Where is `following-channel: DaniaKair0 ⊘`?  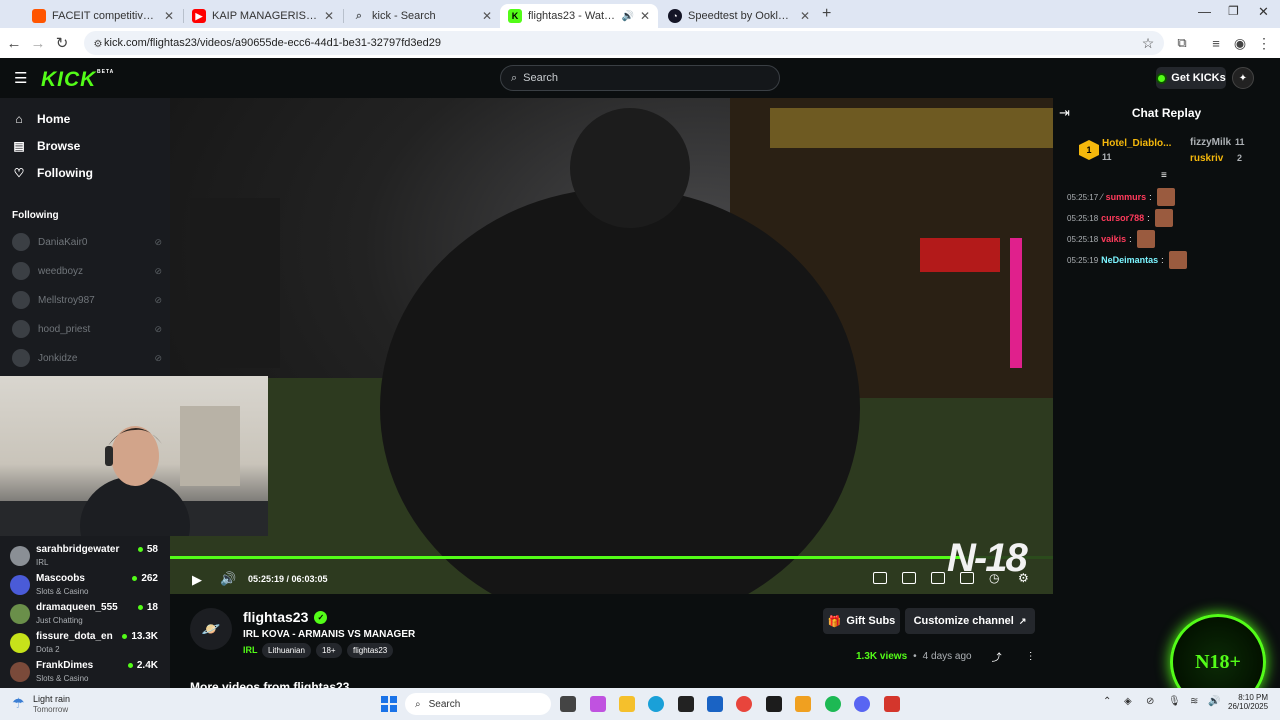
following-channel: DaniaKair0 ⊘ is located at coordinates (87, 242).